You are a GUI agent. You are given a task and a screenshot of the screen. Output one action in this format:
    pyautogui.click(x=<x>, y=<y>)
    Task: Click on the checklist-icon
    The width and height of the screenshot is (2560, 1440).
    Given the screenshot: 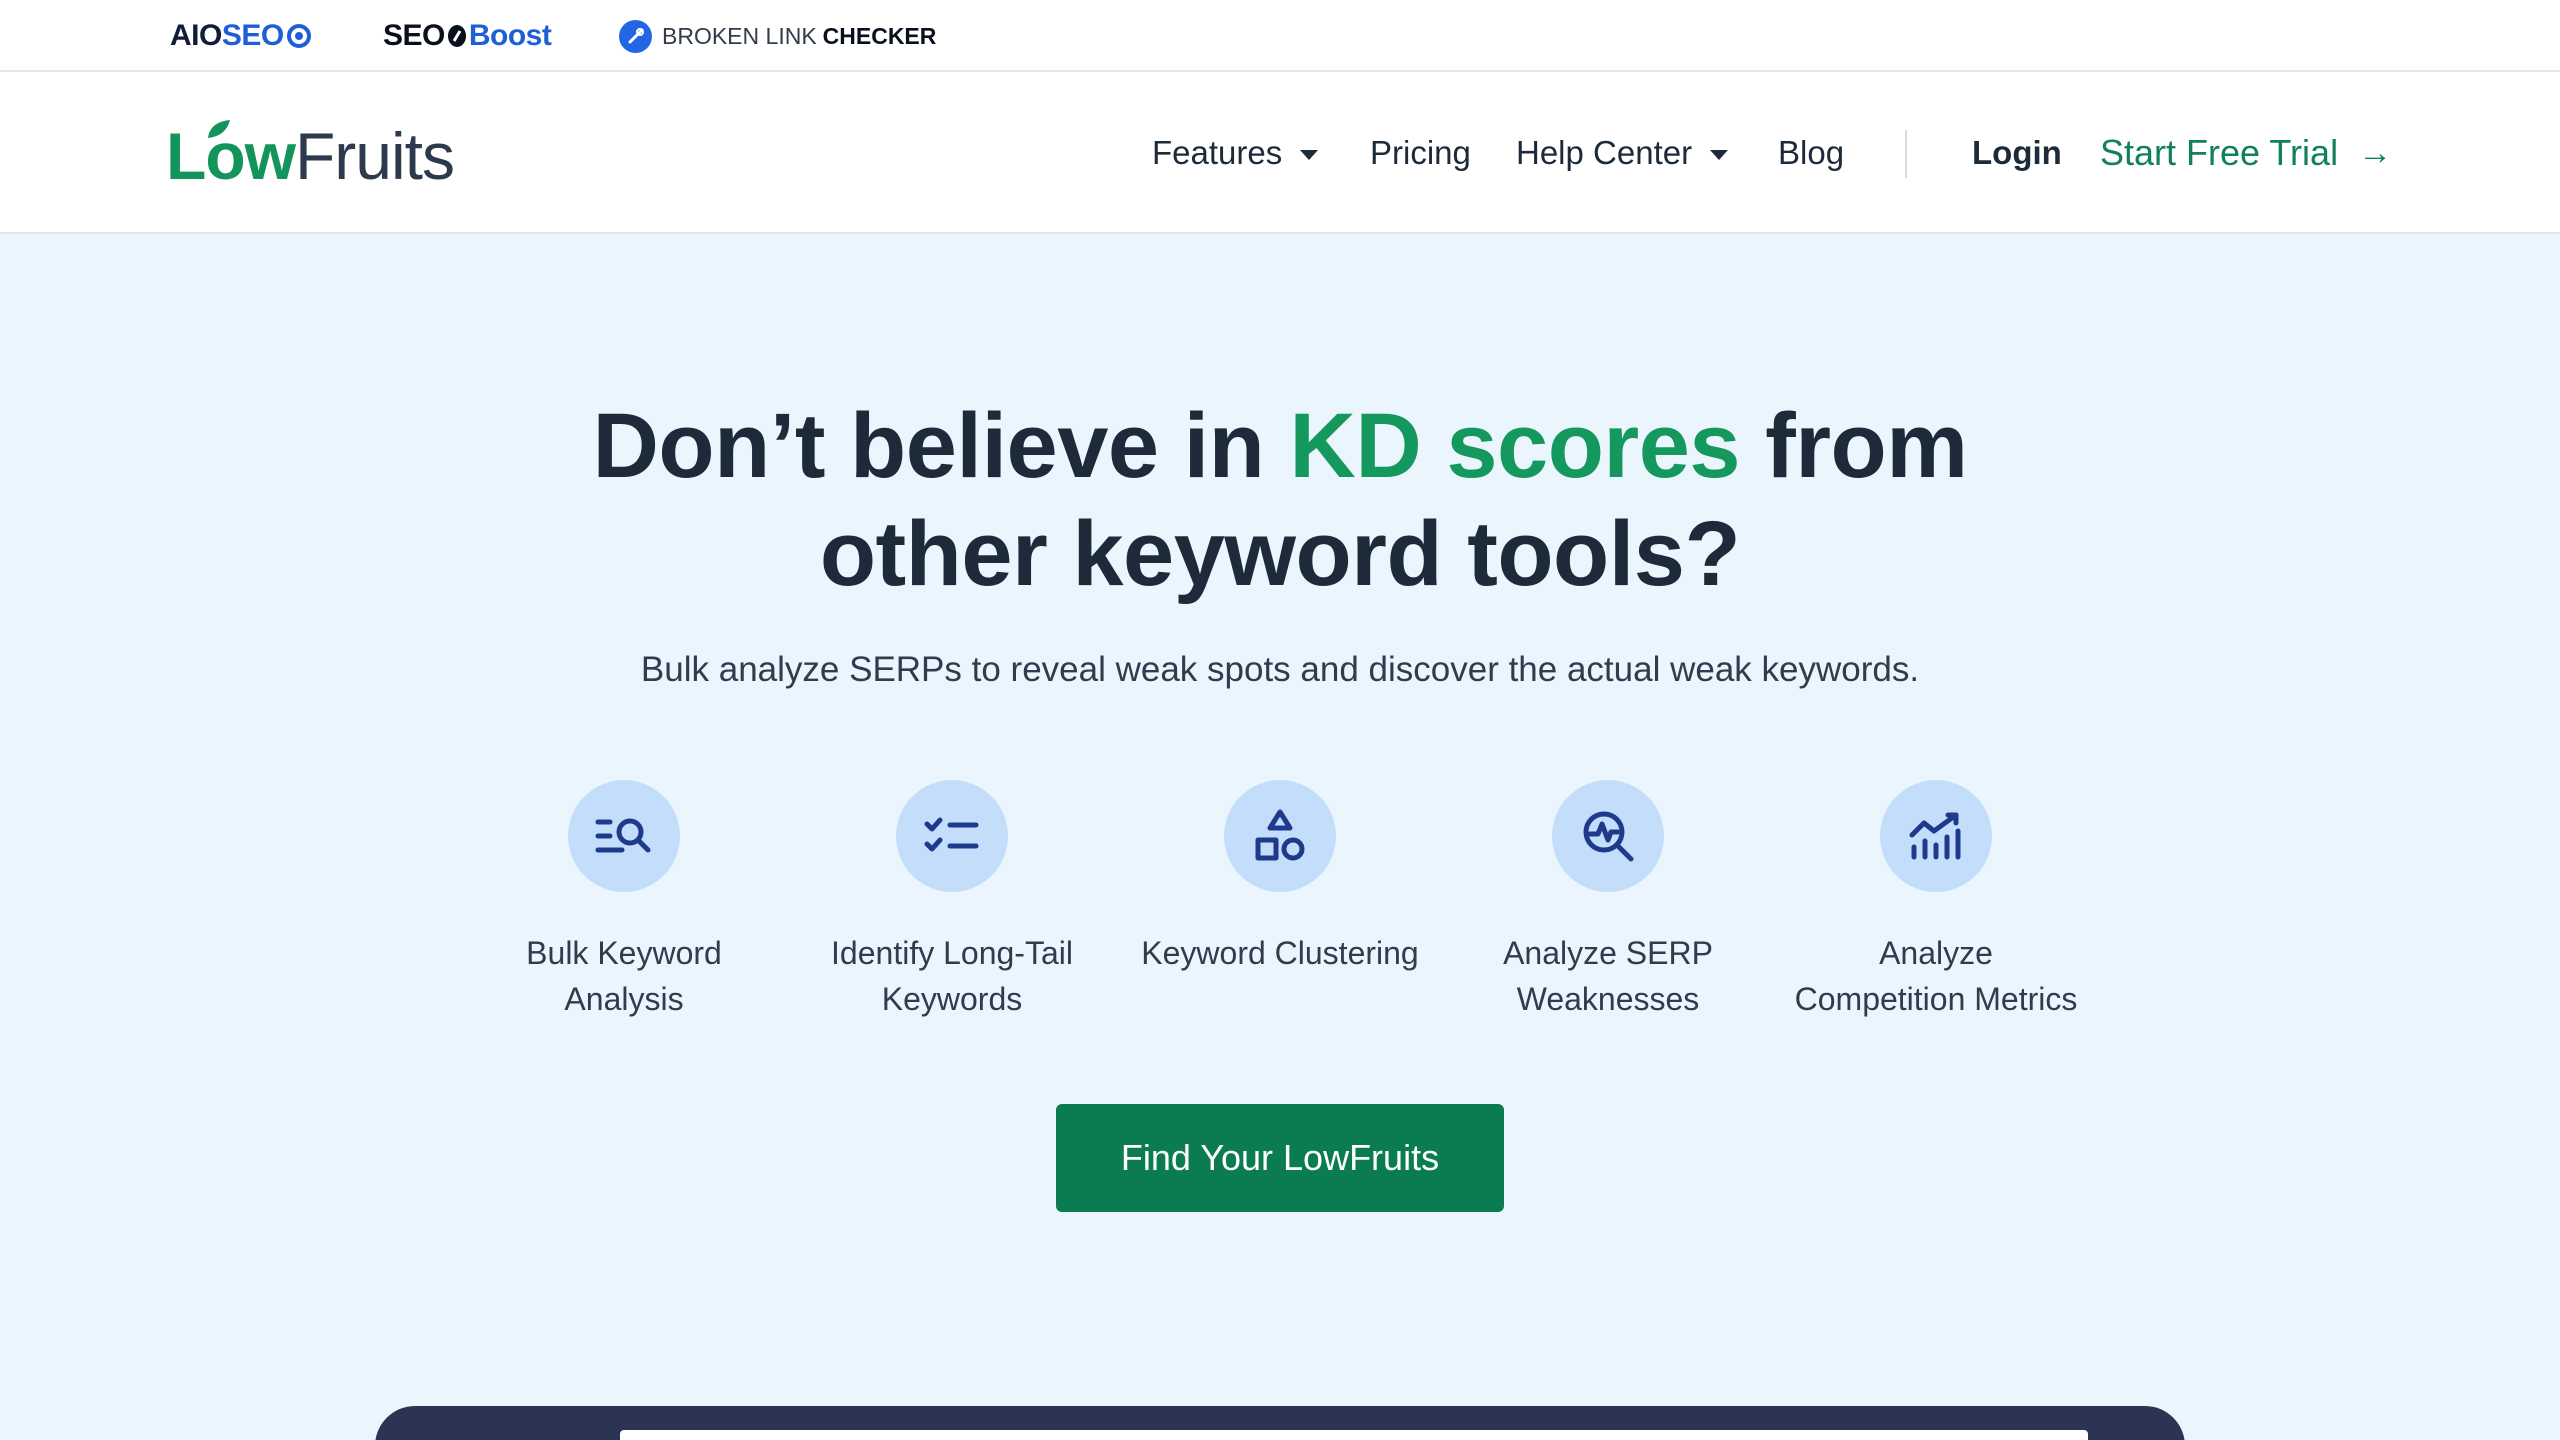 What is the action you would take?
    pyautogui.click(x=951, y=834)
    